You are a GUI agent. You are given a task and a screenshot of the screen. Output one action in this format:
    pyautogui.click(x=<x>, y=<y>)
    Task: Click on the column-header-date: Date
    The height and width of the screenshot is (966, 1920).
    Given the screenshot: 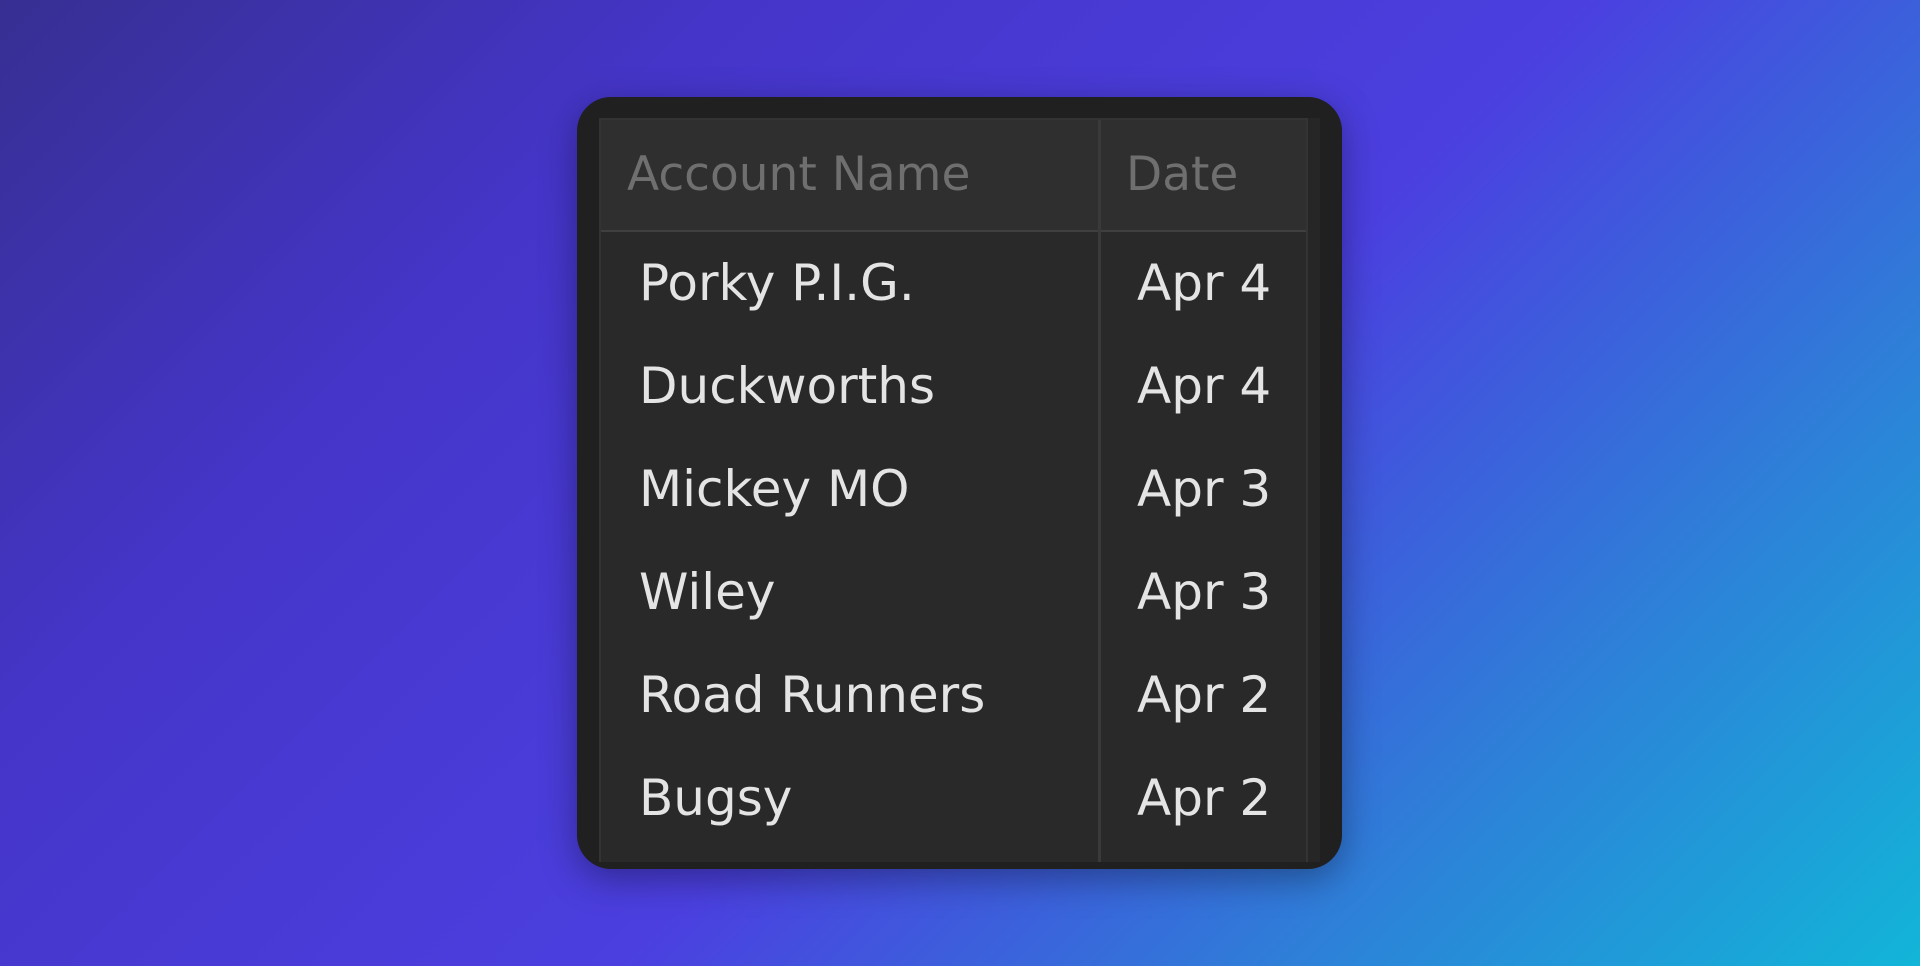 What is the action you would take?
    pyautogui.click(x=1182, y=175)
    